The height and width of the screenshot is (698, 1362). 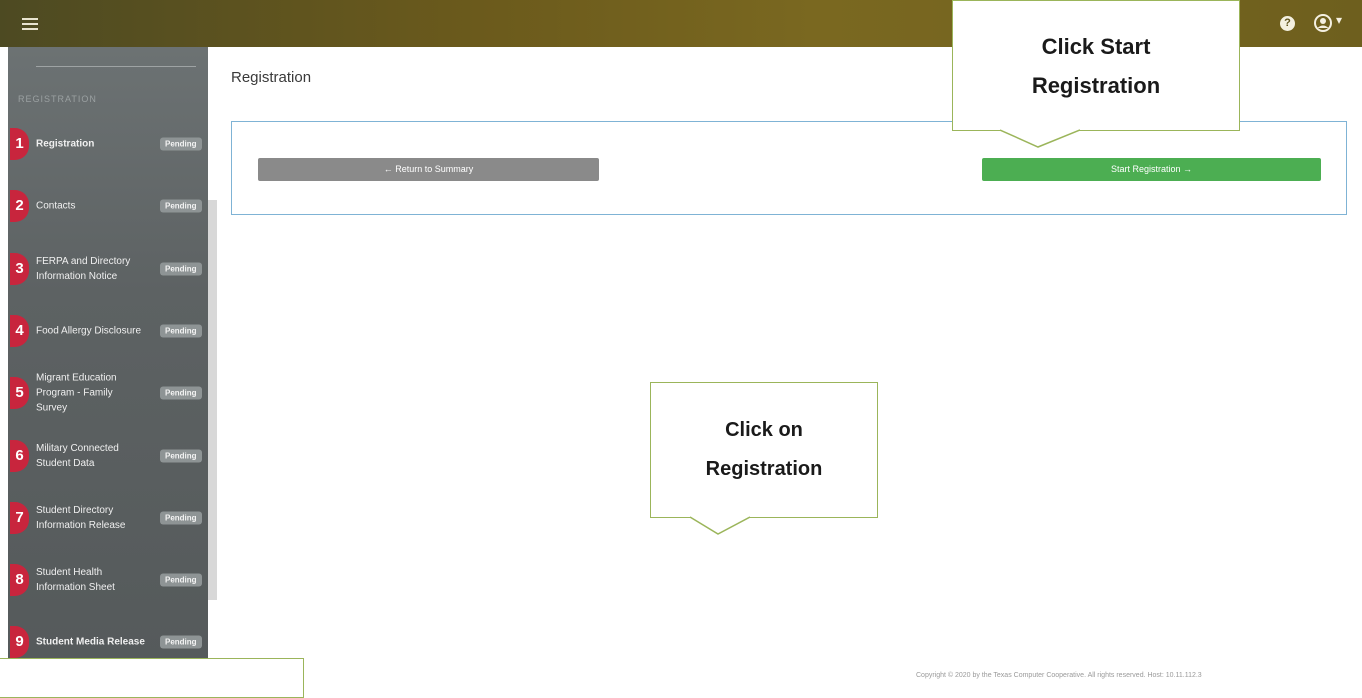 What do you see at coordinates (57, 99) in the screenshot?
I see `sidebar-section-label: REGISTRATION` at bounding box center [57, 99].